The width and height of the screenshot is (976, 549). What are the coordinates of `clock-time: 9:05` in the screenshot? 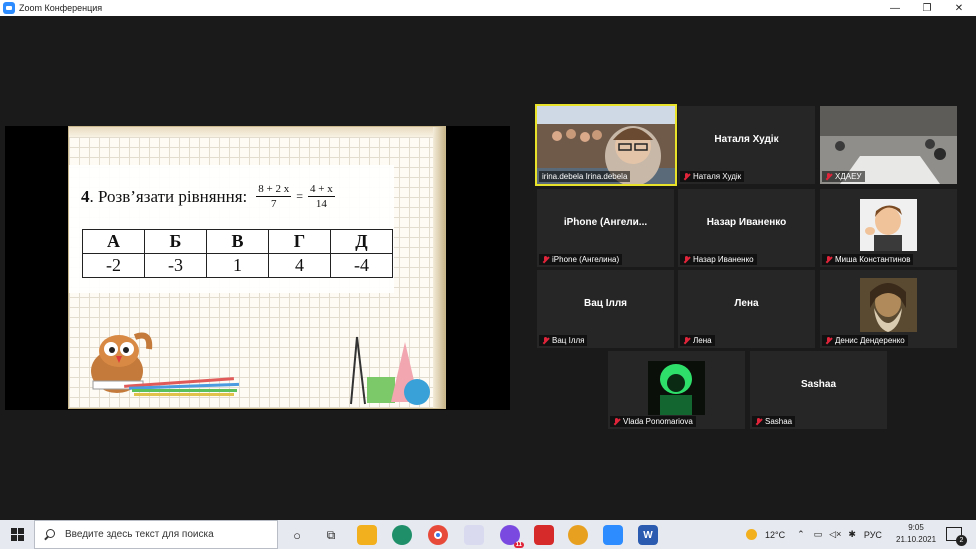 It's located at (916, 527).